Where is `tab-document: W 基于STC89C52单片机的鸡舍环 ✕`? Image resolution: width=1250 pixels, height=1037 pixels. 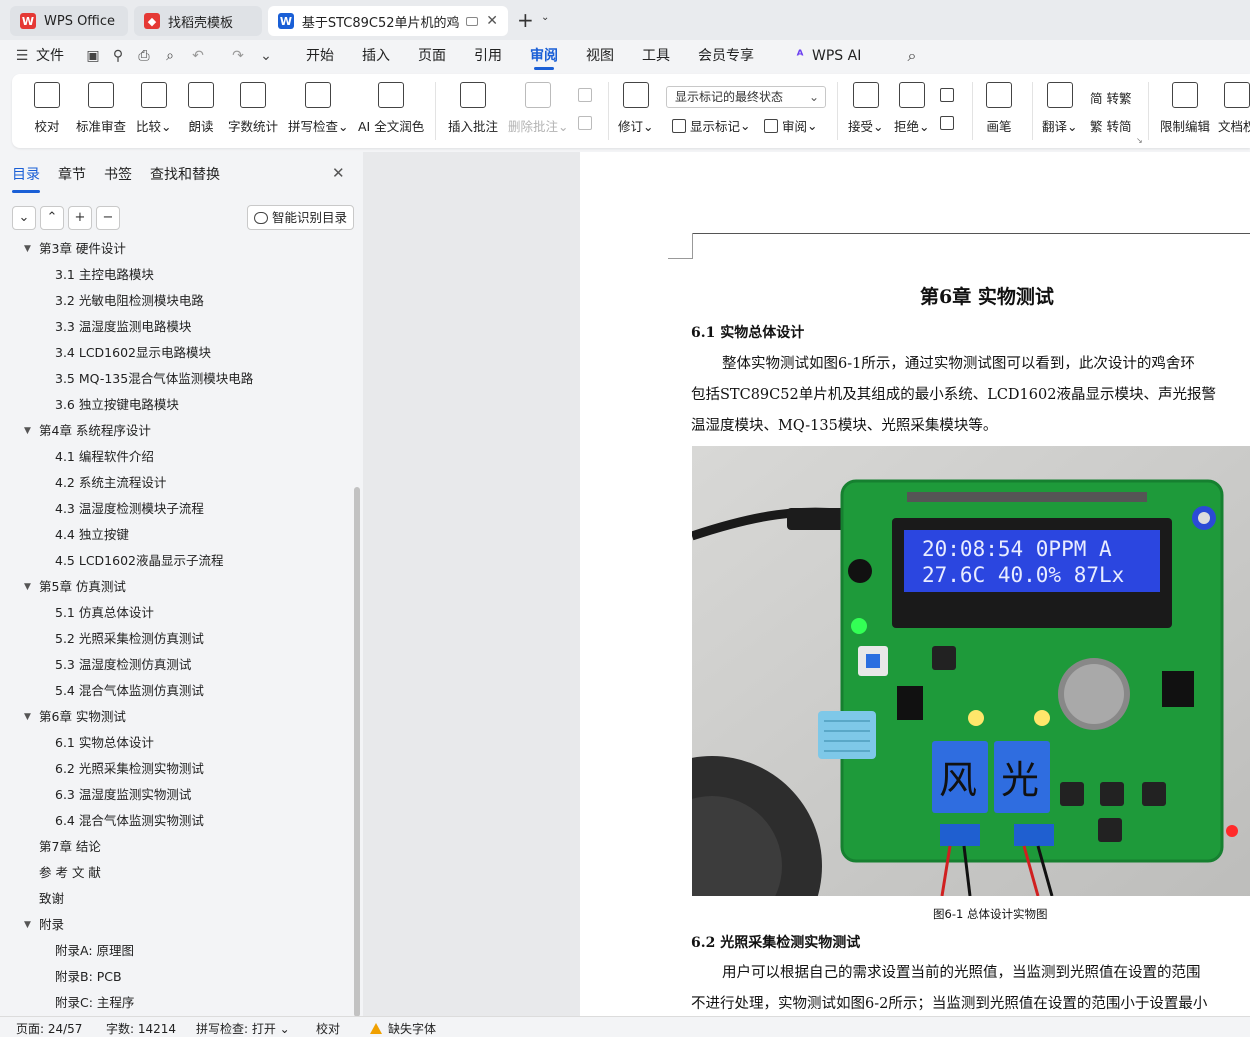
tab-document: W 基于STC89C52单片机的鸡舍环 ✕ is located at coordinates (388, 21).